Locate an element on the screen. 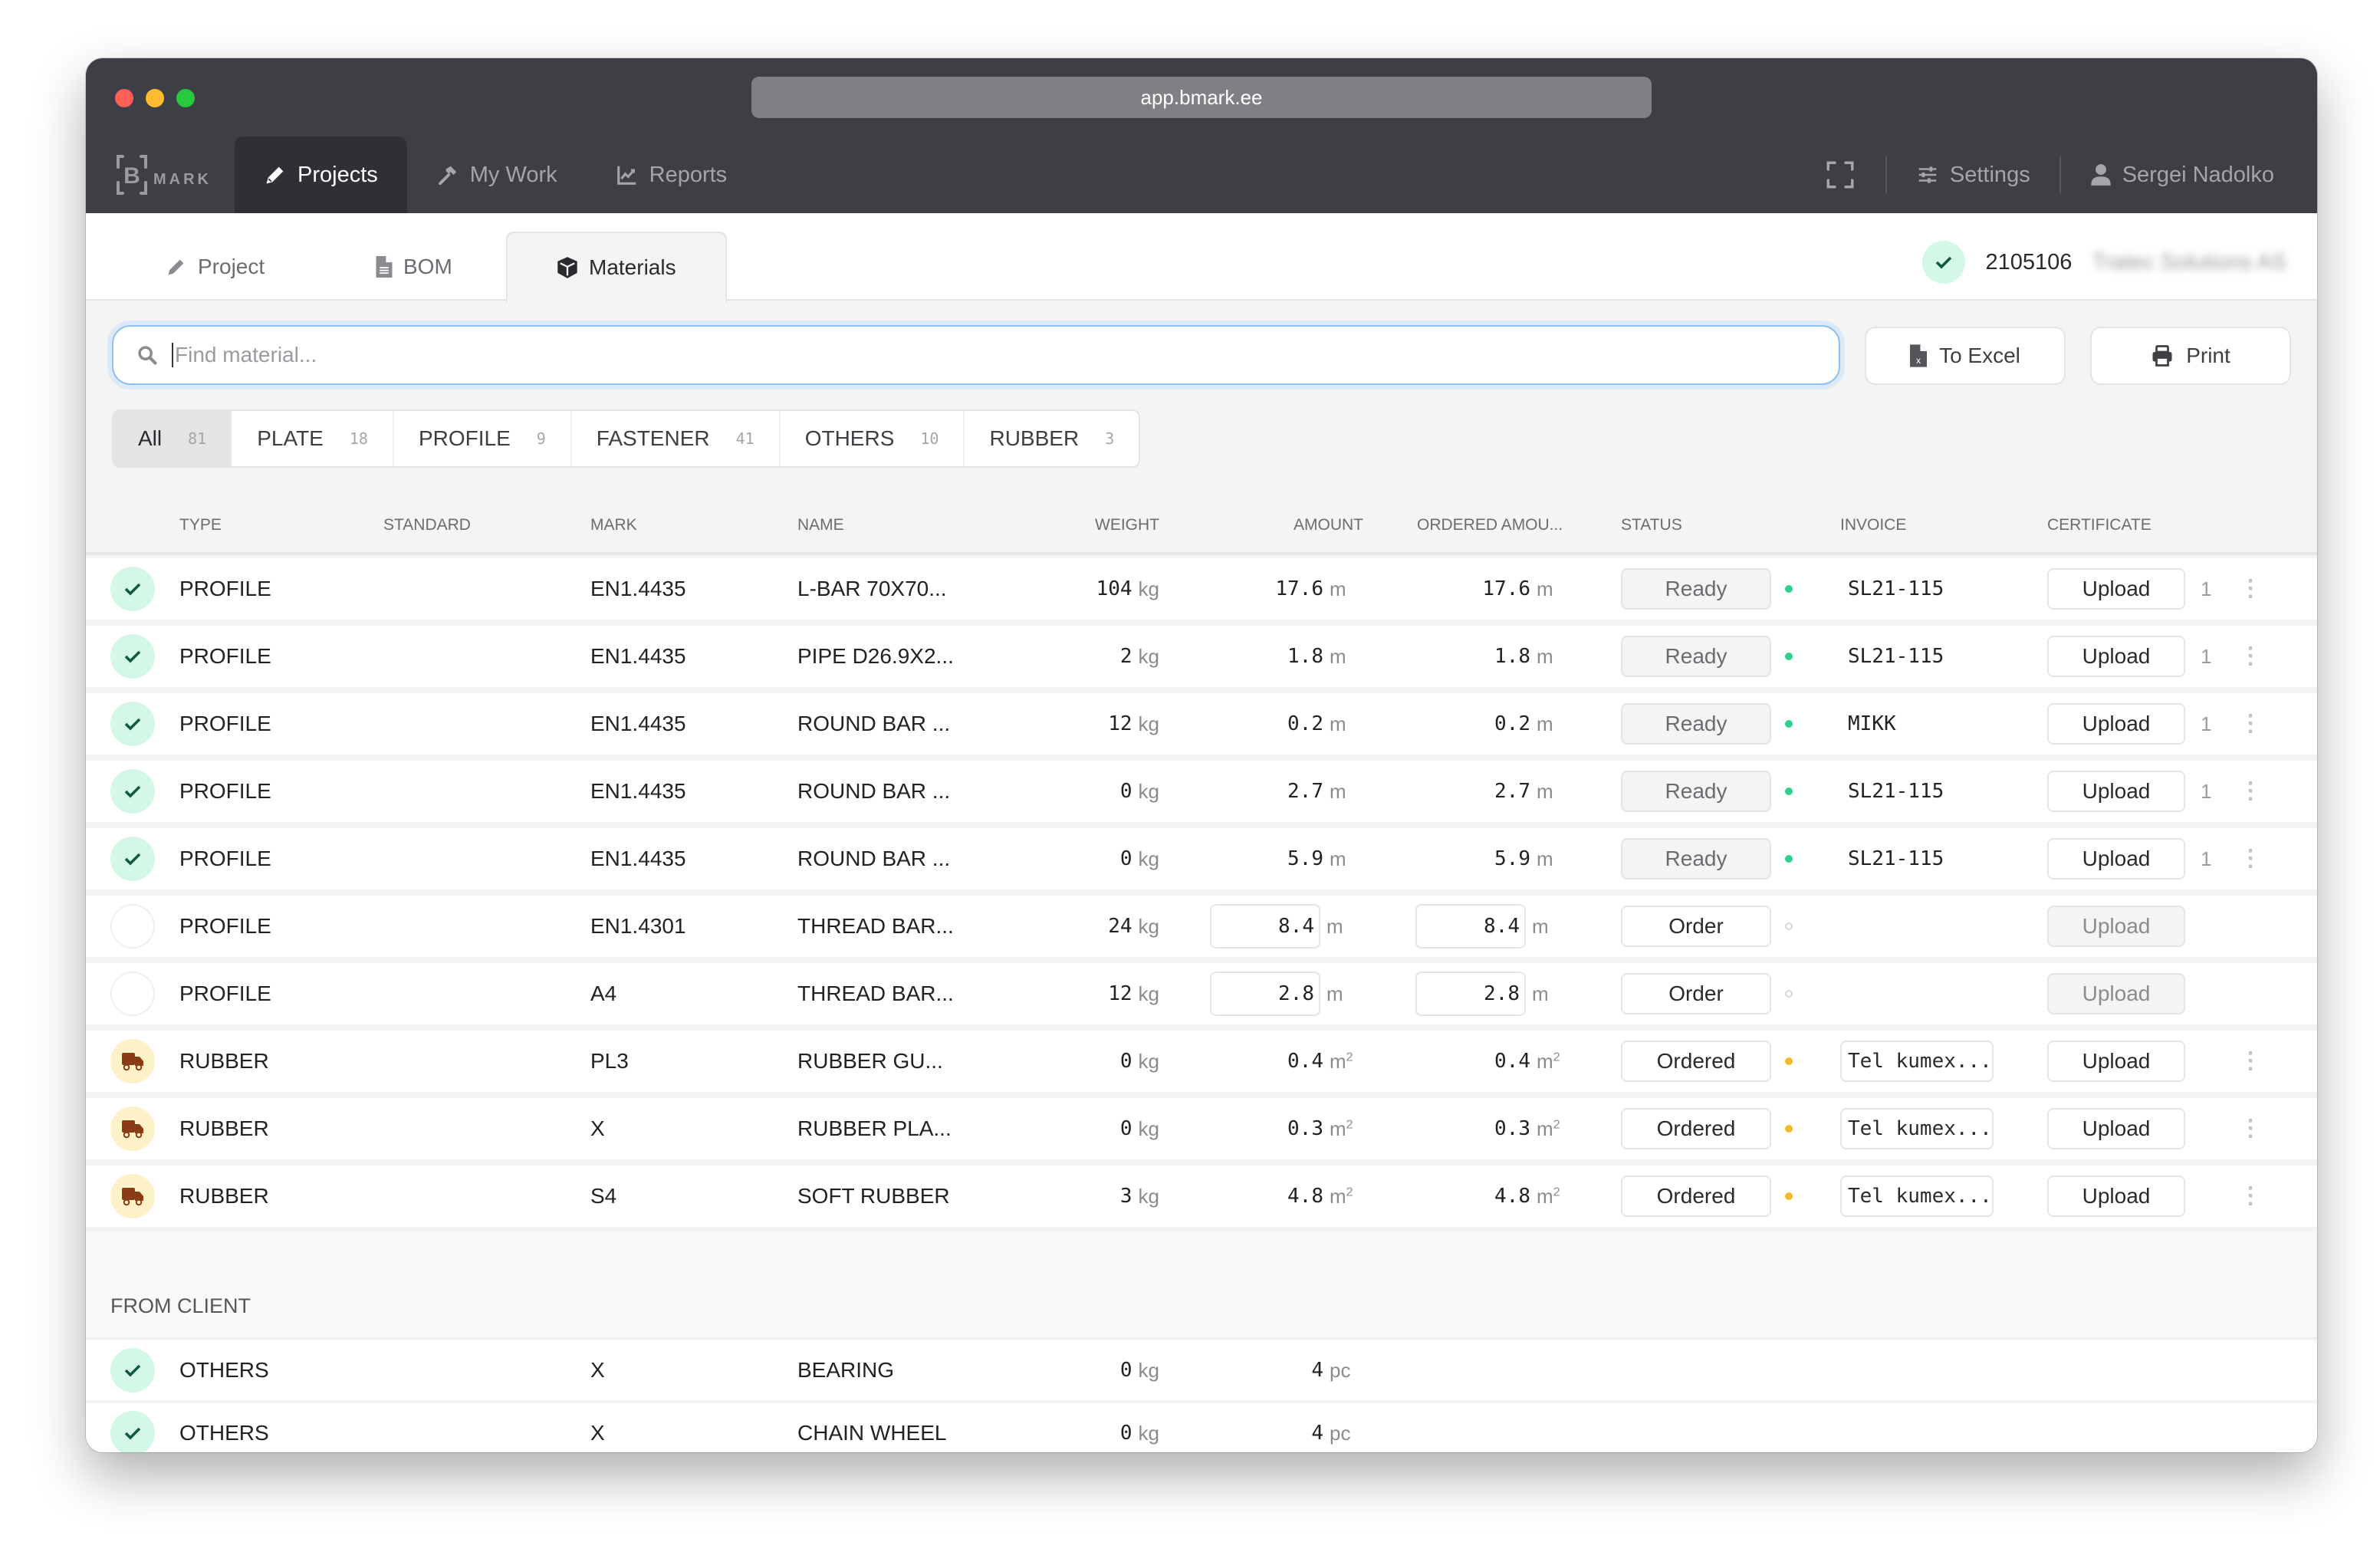  nav-reports: Reports is located at coordinates (672, 174).